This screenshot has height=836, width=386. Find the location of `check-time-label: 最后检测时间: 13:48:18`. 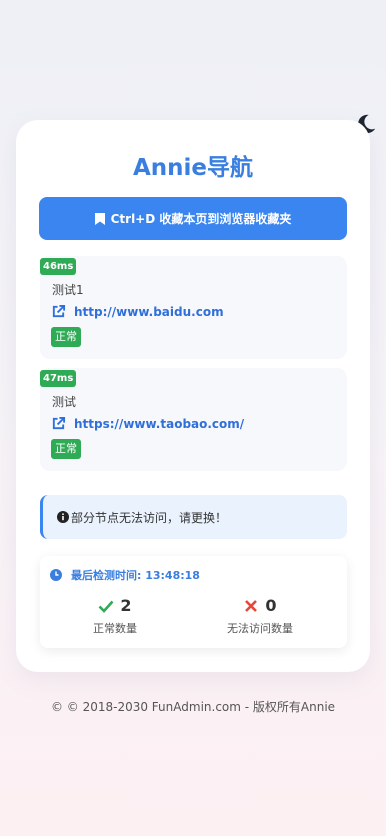

check-time-label: 最后检测时间: 13:48:18 is located at coordinates (135, 575).